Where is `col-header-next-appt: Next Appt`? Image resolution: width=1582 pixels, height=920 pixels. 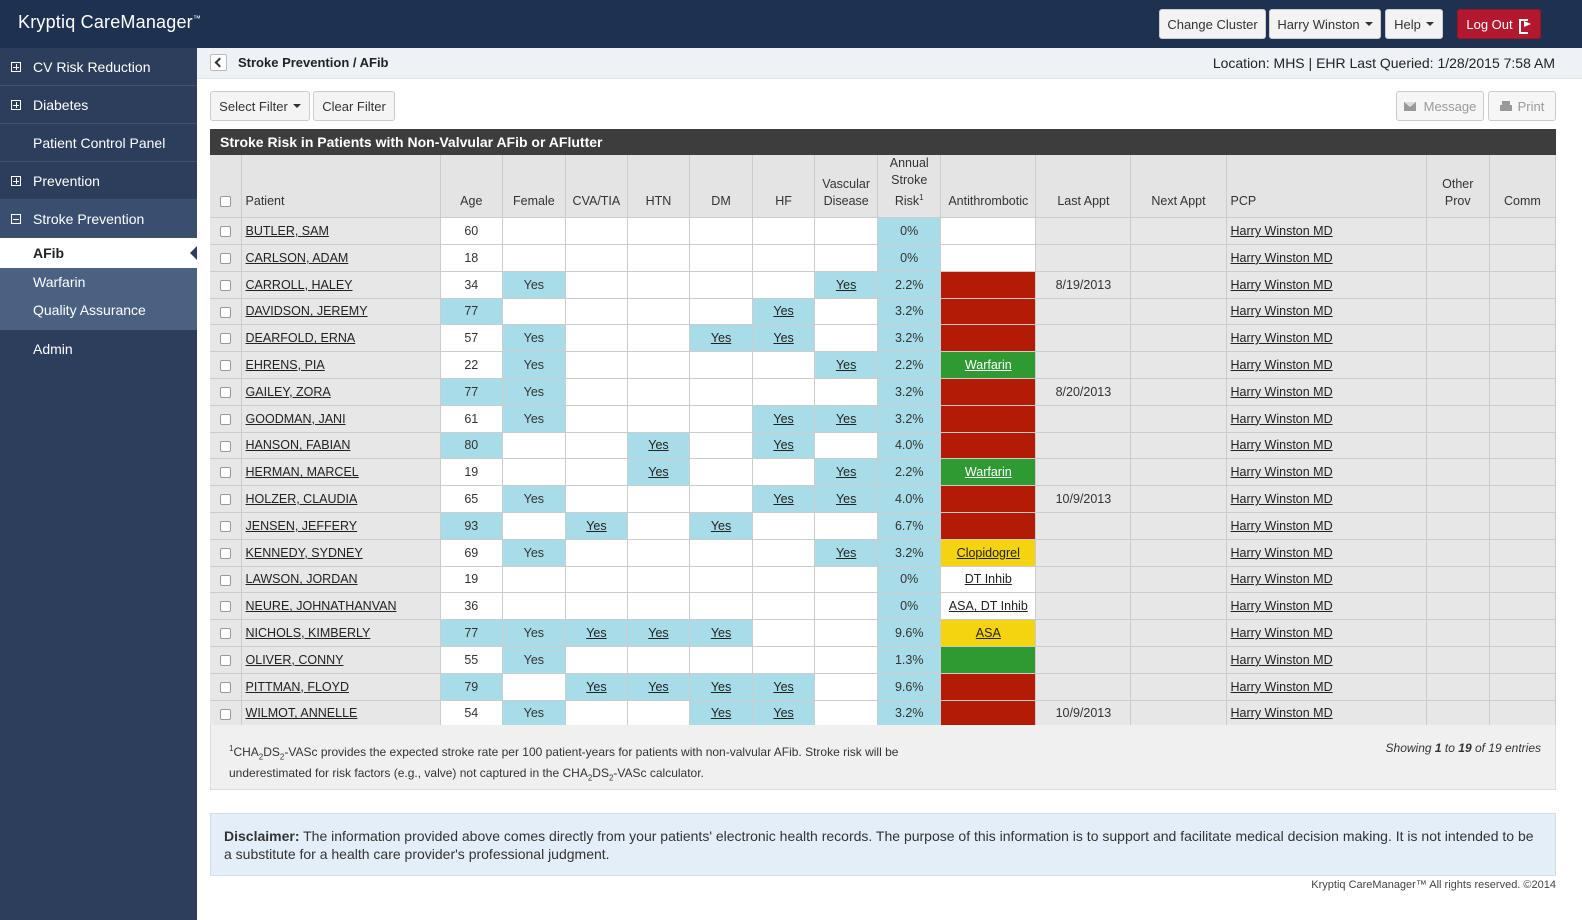 col-header-next-appt: Next Appt is located at coordinates (1178, 187).